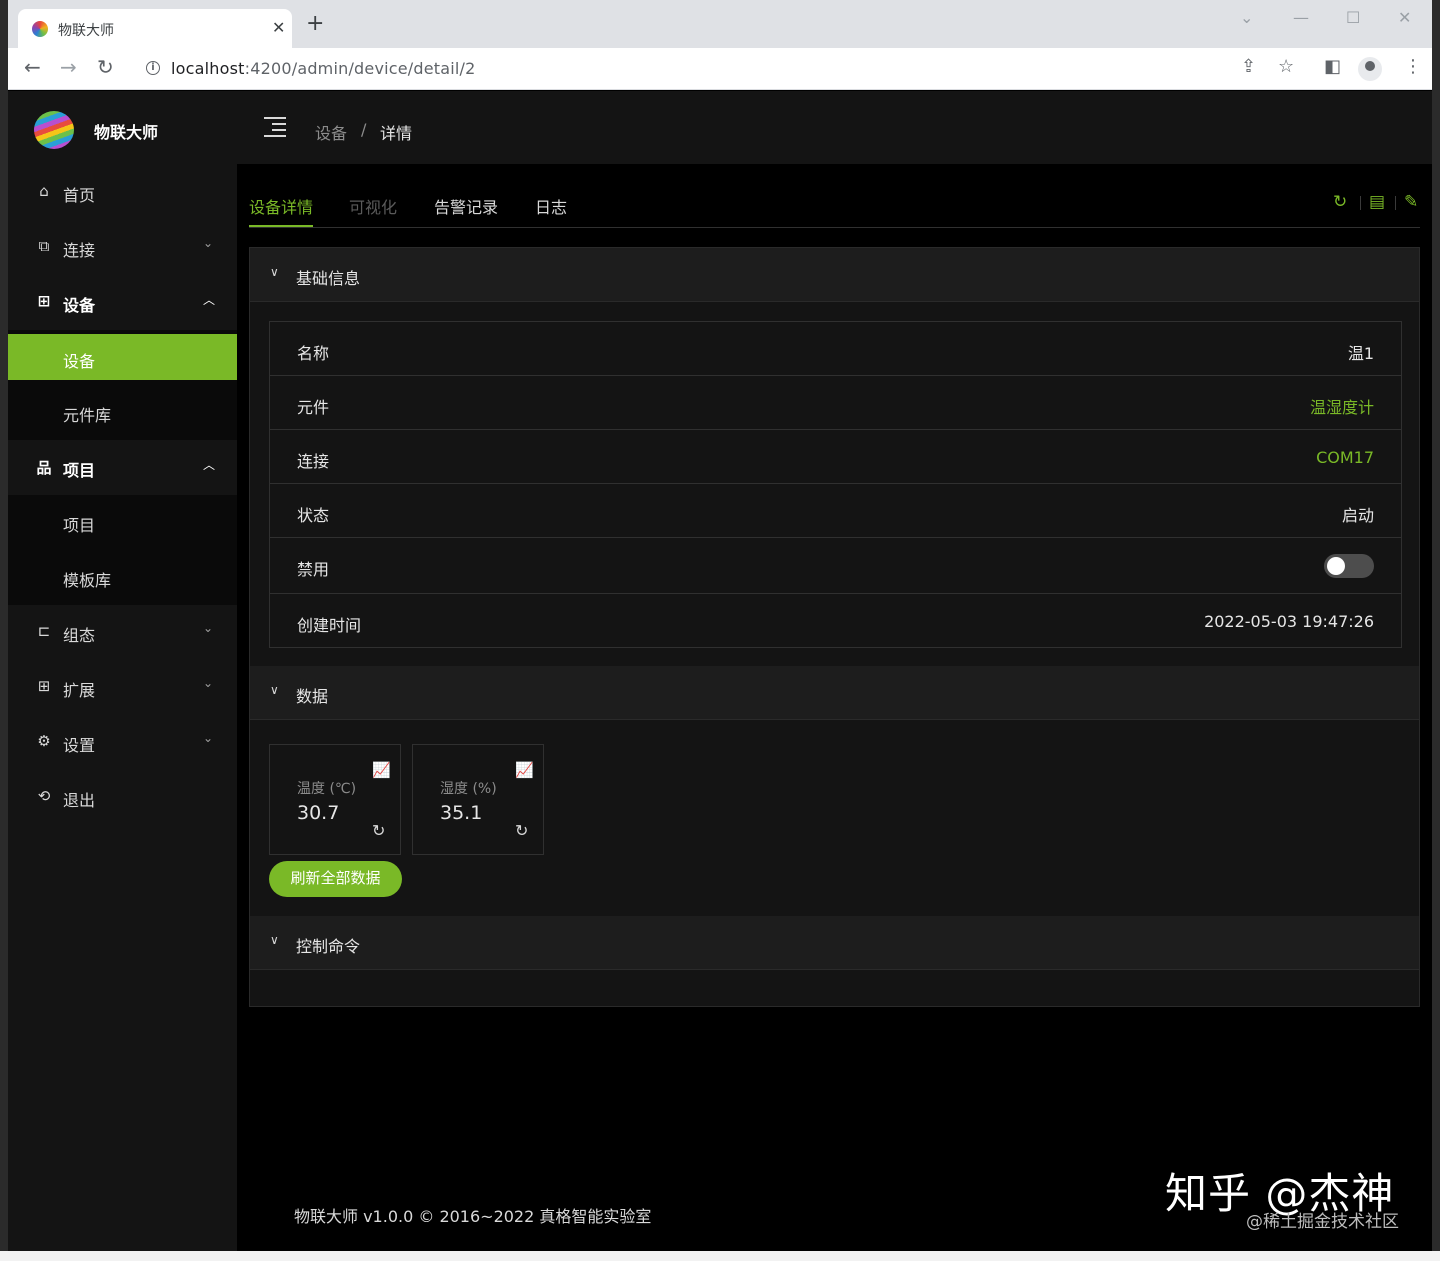 The image size is (1440, 1261). I want to click on refresh-icon: ↻, so click(1340, 202).